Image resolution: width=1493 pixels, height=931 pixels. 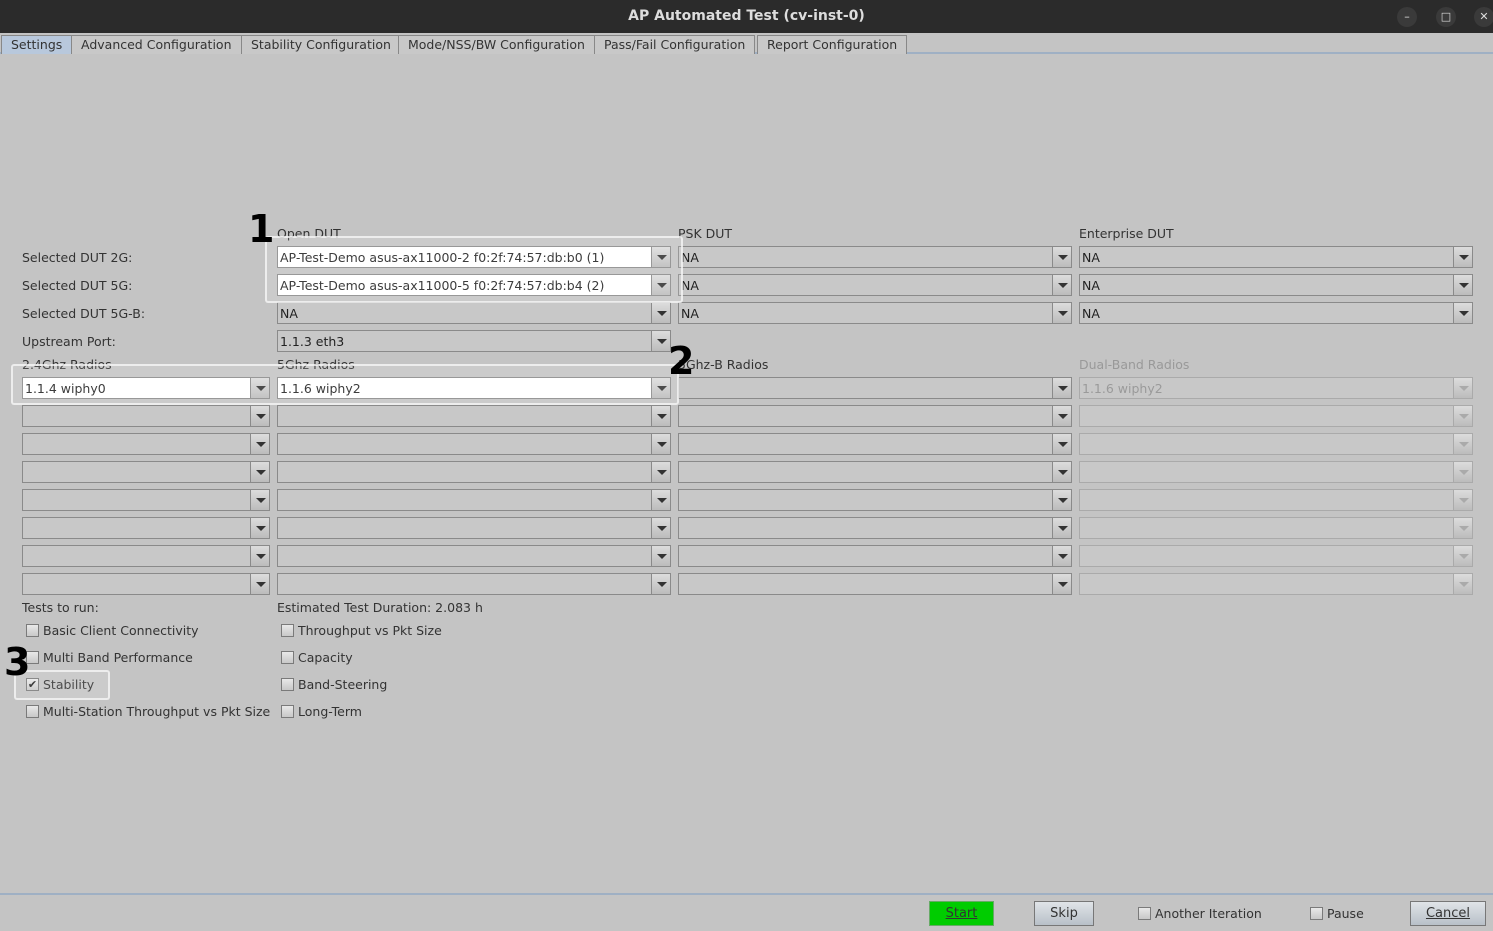 I want to click on tab-mode-nss-bw-configuration: Mode/NSS/BW Configuration, so click(x=496, y=44).